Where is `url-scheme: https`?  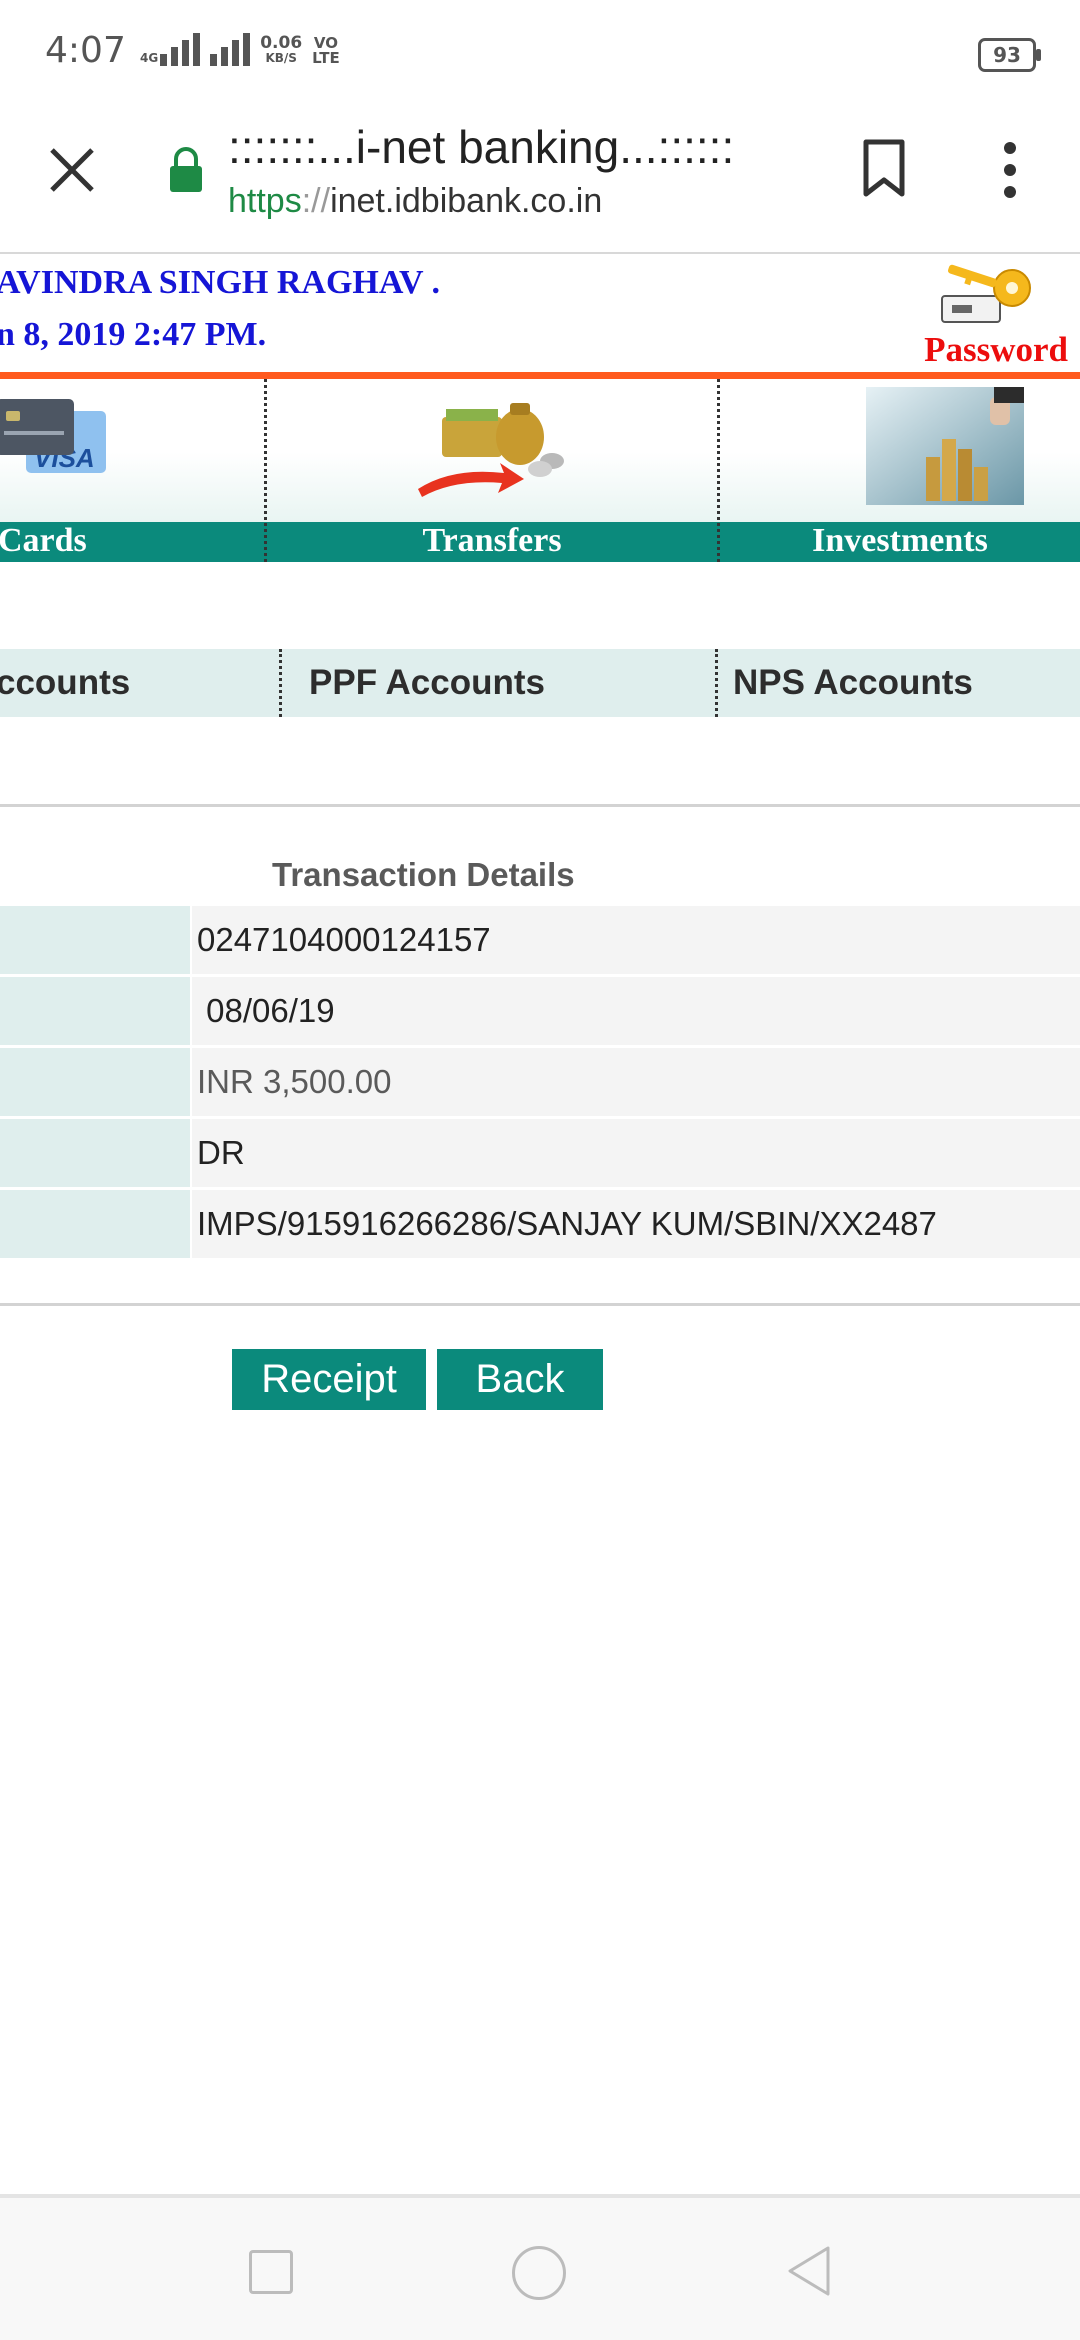 url-scheme: https is located at coordinates (265, 201).